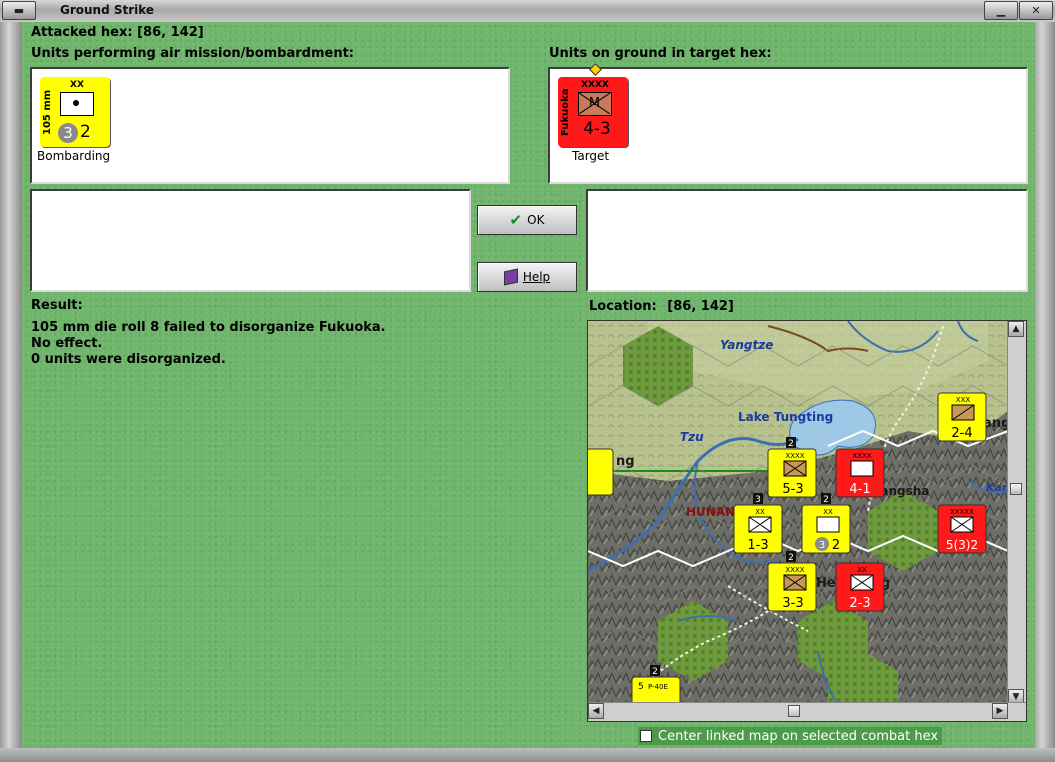 The width and height of the screenshot is (1055, 762). I want to click on location-value: [86, 142], so click(700, 306).